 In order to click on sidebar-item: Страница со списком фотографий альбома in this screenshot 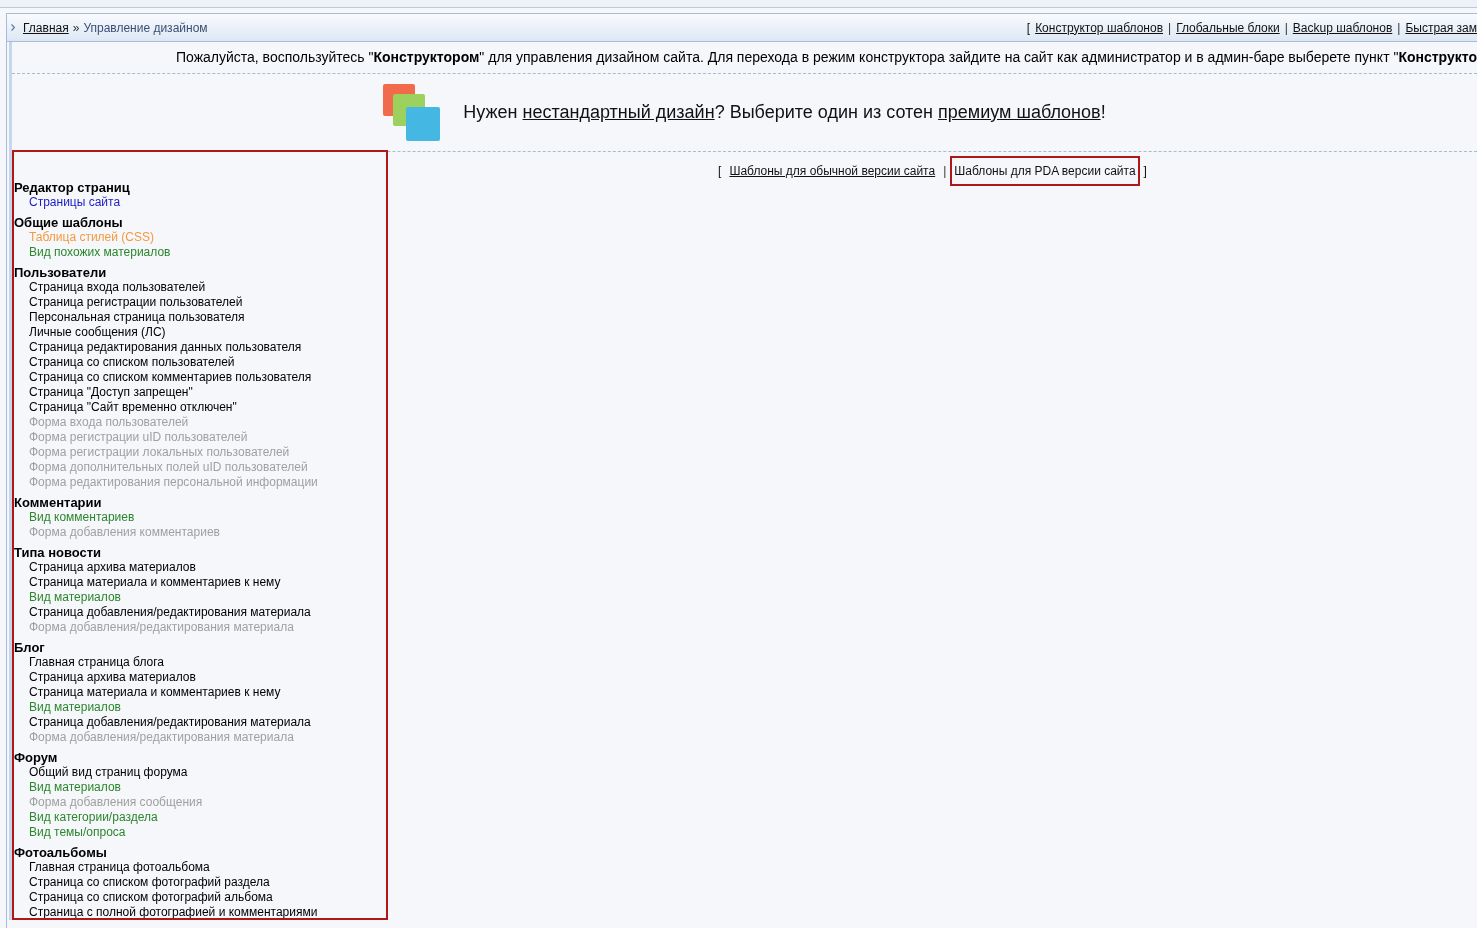, I will do `click(200, 897)`.